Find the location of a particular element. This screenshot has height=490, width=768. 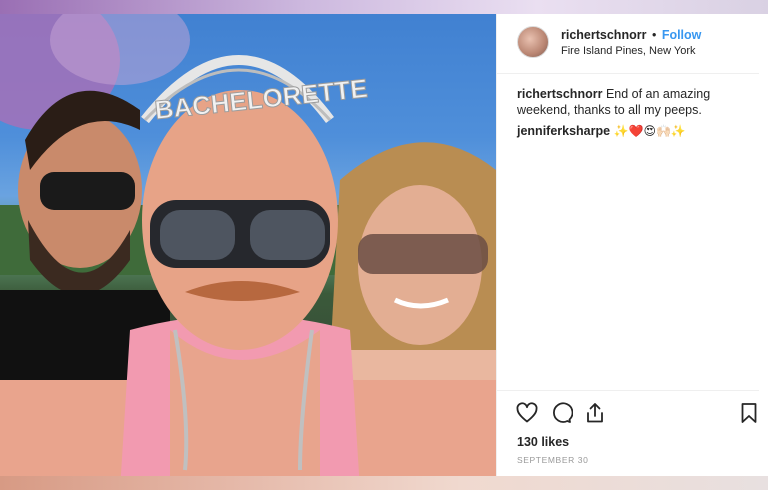

comment-icon is located at coordinates (561, 413).